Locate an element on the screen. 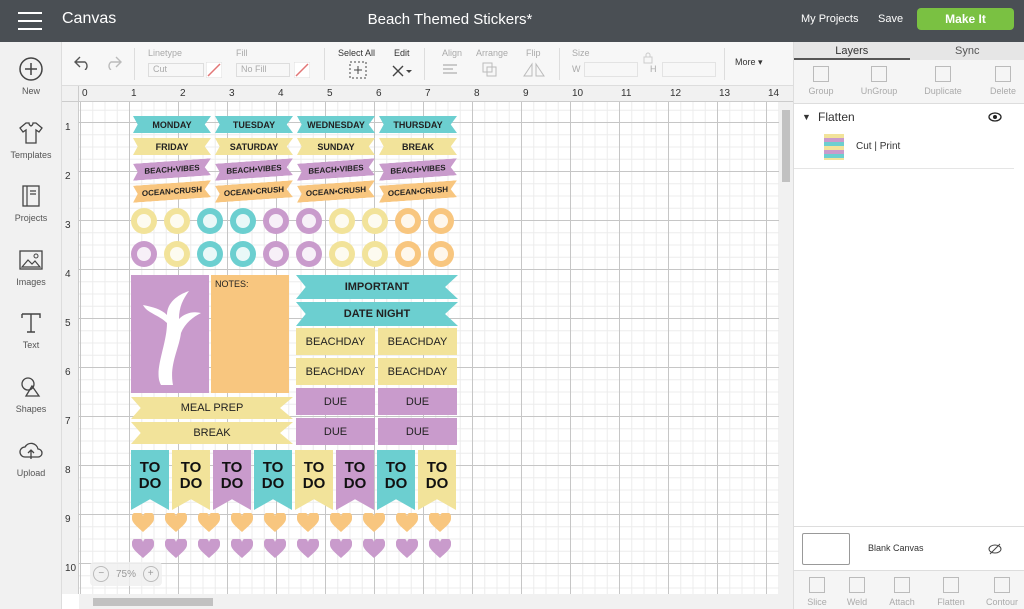 The height and width of the screenshot is (609, 1024). day-sticker: SATURDAY is located at coordinates (254, 146).